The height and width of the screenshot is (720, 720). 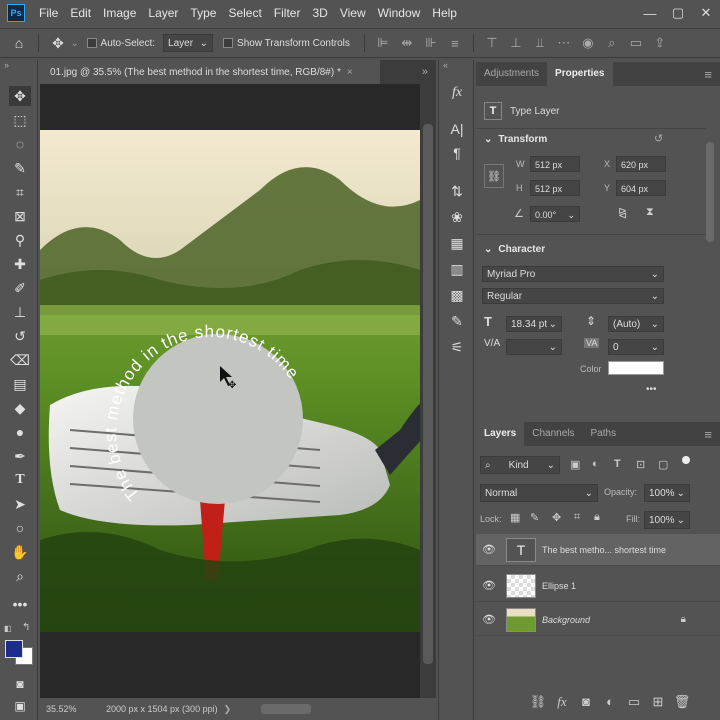 I want to click on layer-row-type: 👁︎ T The best metho... shortest time, so click(x=598, y=550).